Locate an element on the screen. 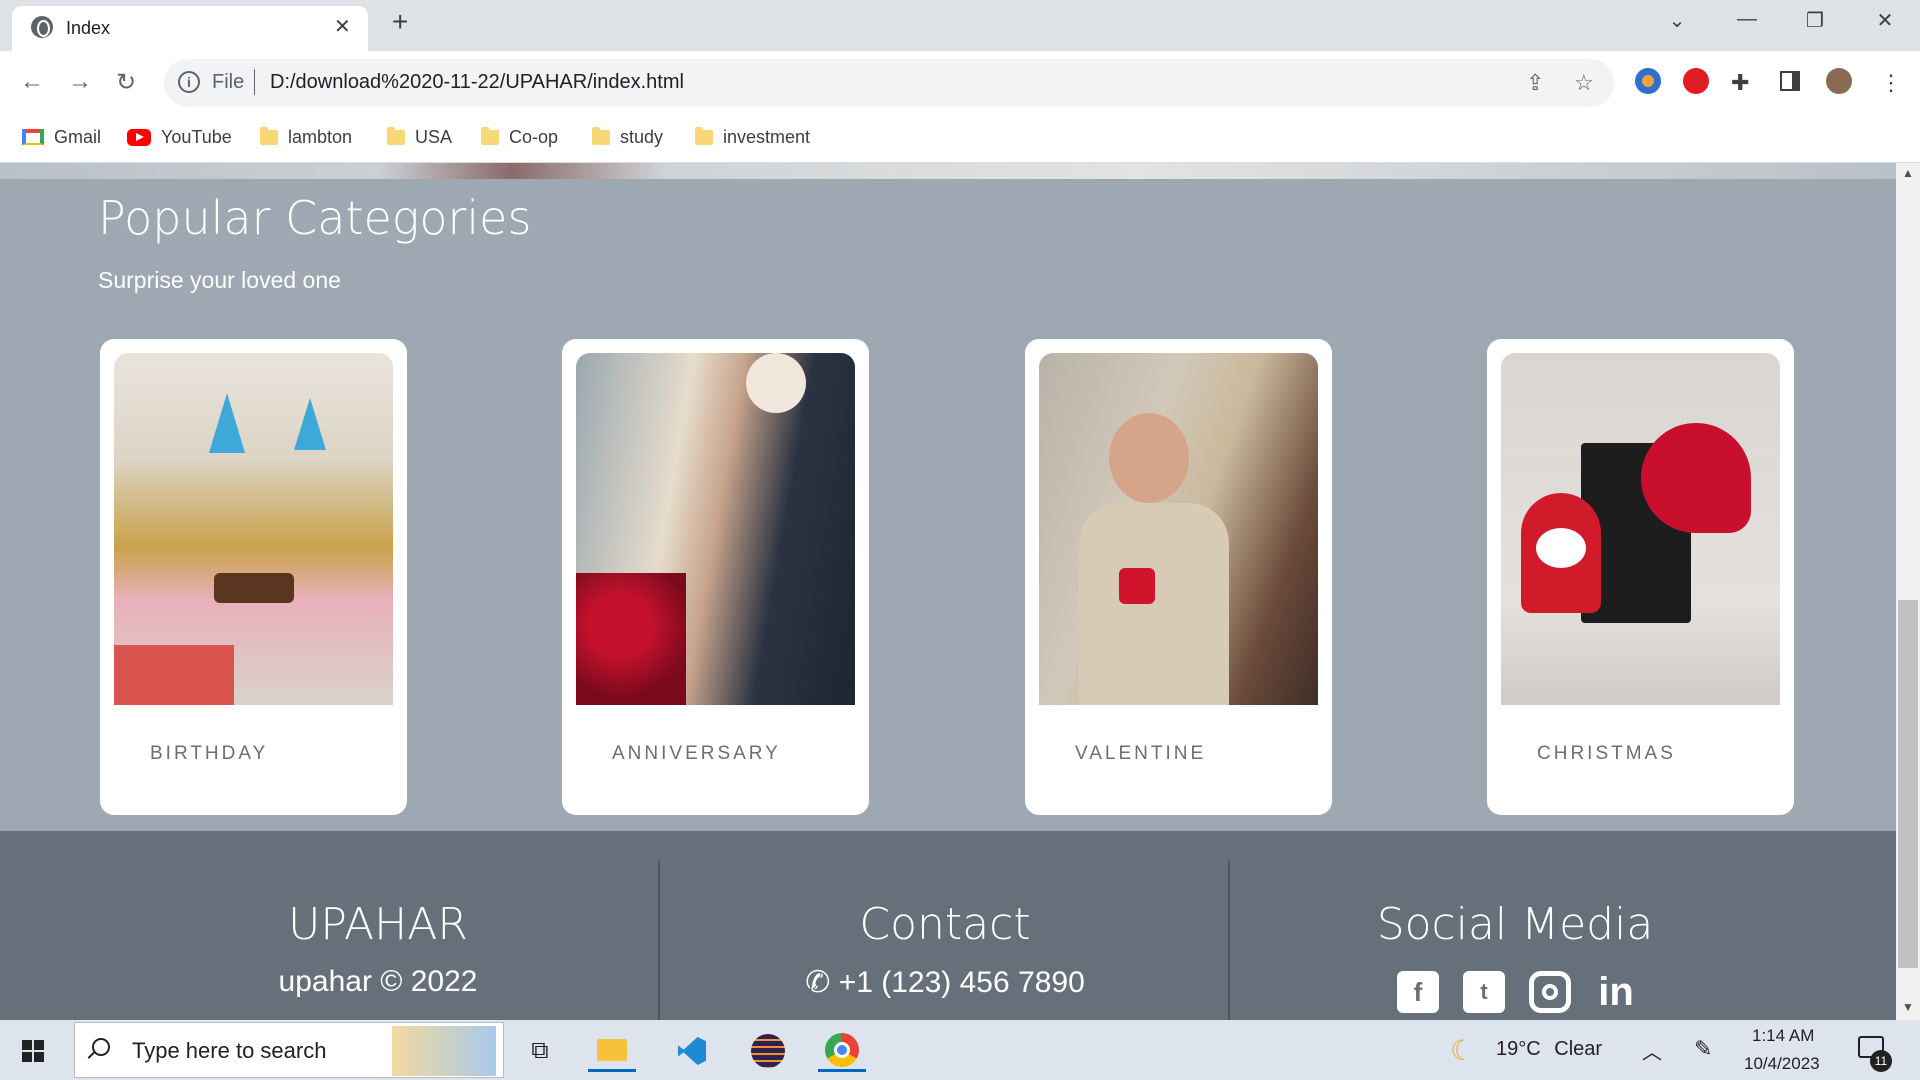  bookmark-label: USA is located at coordinates (434, 136).